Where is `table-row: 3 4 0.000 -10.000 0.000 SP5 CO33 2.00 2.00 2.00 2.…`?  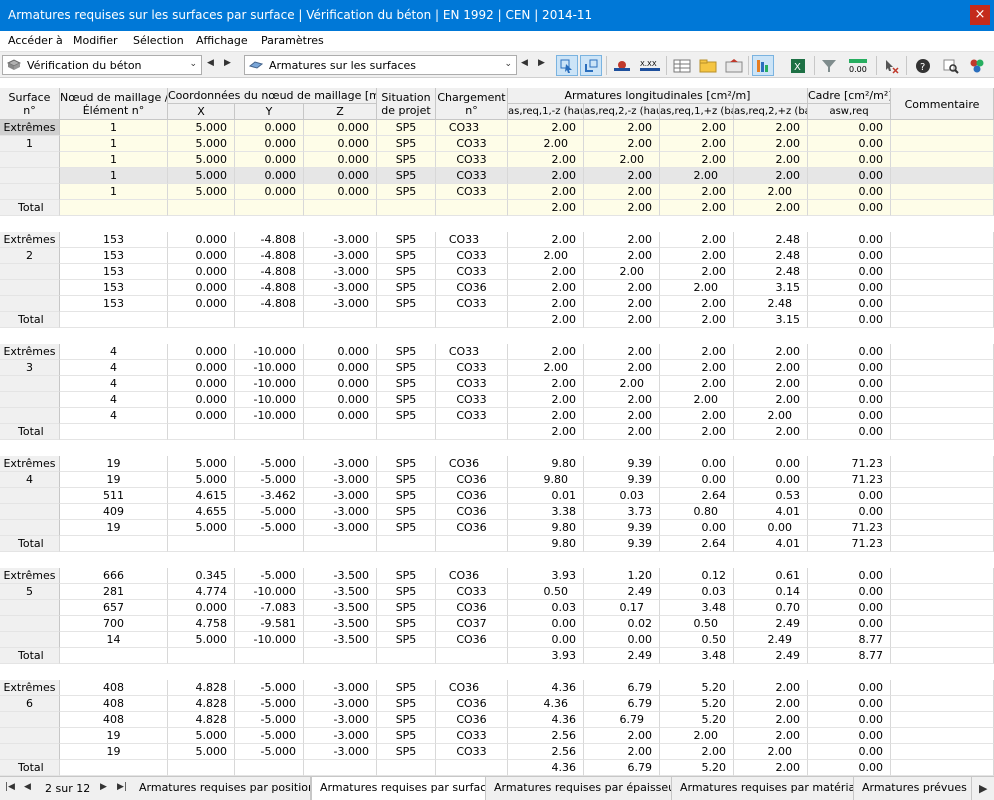 table-row: 3 4 0.000 -10.000 0.000 SP5 CO33 2.00 2.00 2.00 2.… is located at coordinates (497, 368).